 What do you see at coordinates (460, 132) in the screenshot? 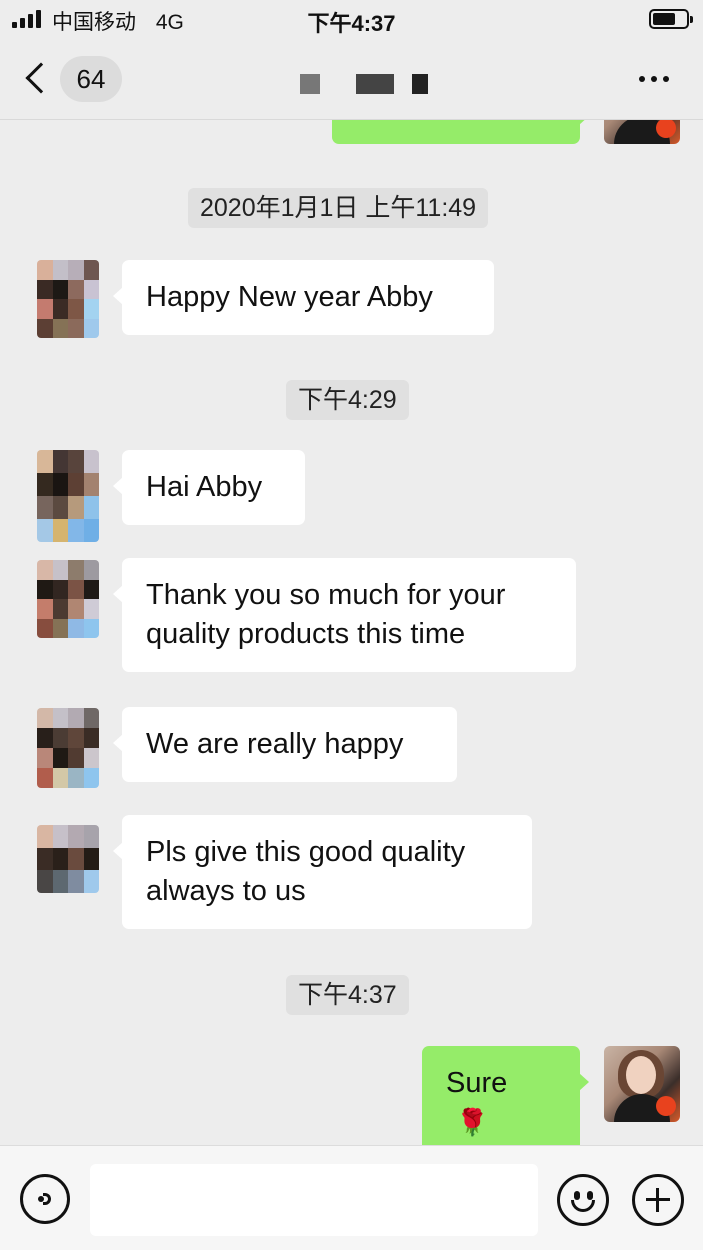
I see `previous-outgoing-bubble` at bounding box center [460, 132].